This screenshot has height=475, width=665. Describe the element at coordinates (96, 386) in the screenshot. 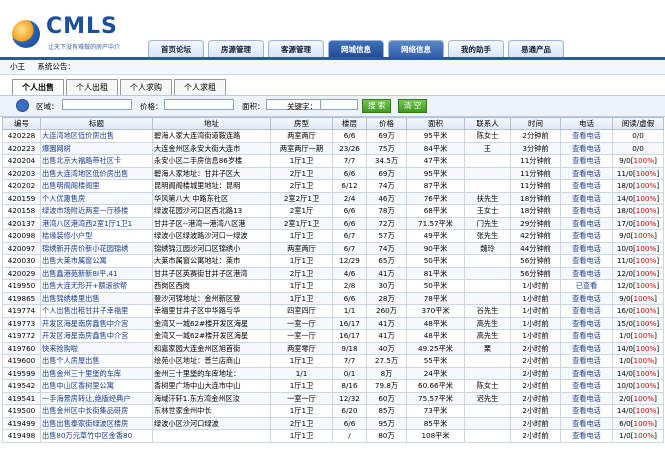

I see `listing-title: 出售中山区香树里公寓` at that location.